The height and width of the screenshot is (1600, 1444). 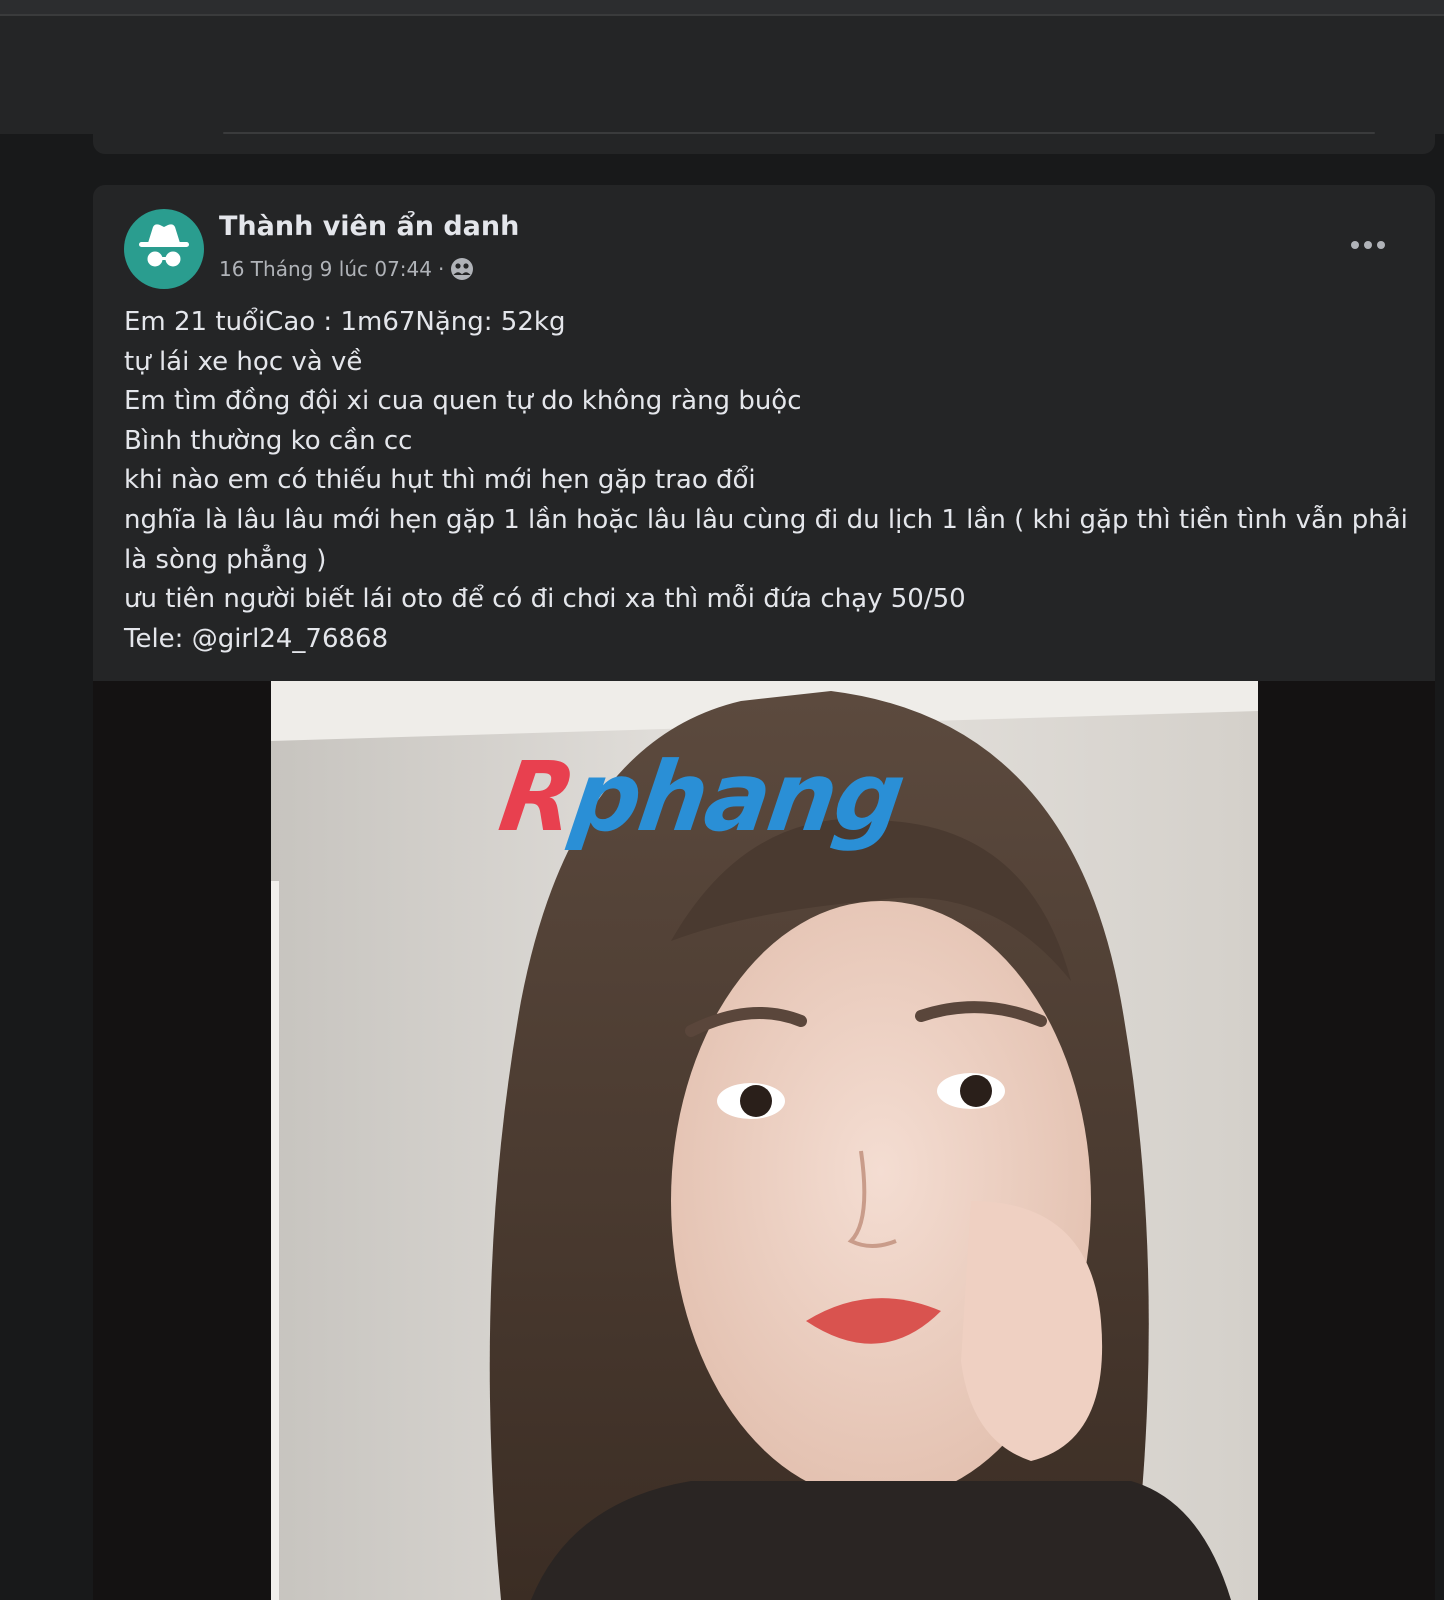 What do you see at coordinates (701, 797) in the screenshot?
I see `watermark-logo: Rphang` at bounding box center [701, 797].